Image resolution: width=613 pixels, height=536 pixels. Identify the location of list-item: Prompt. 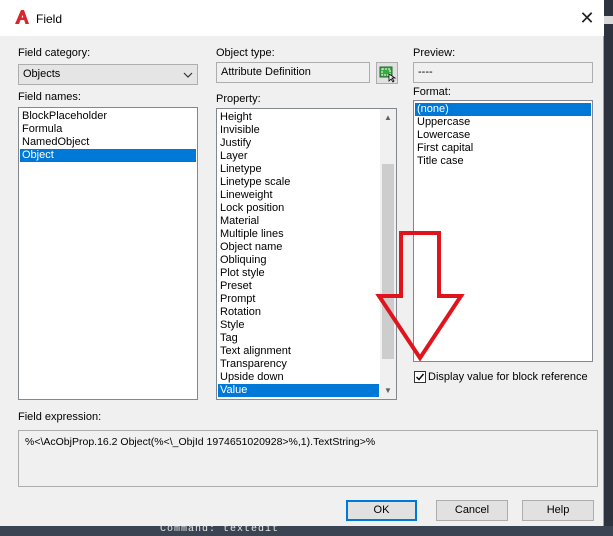
(298, 299).